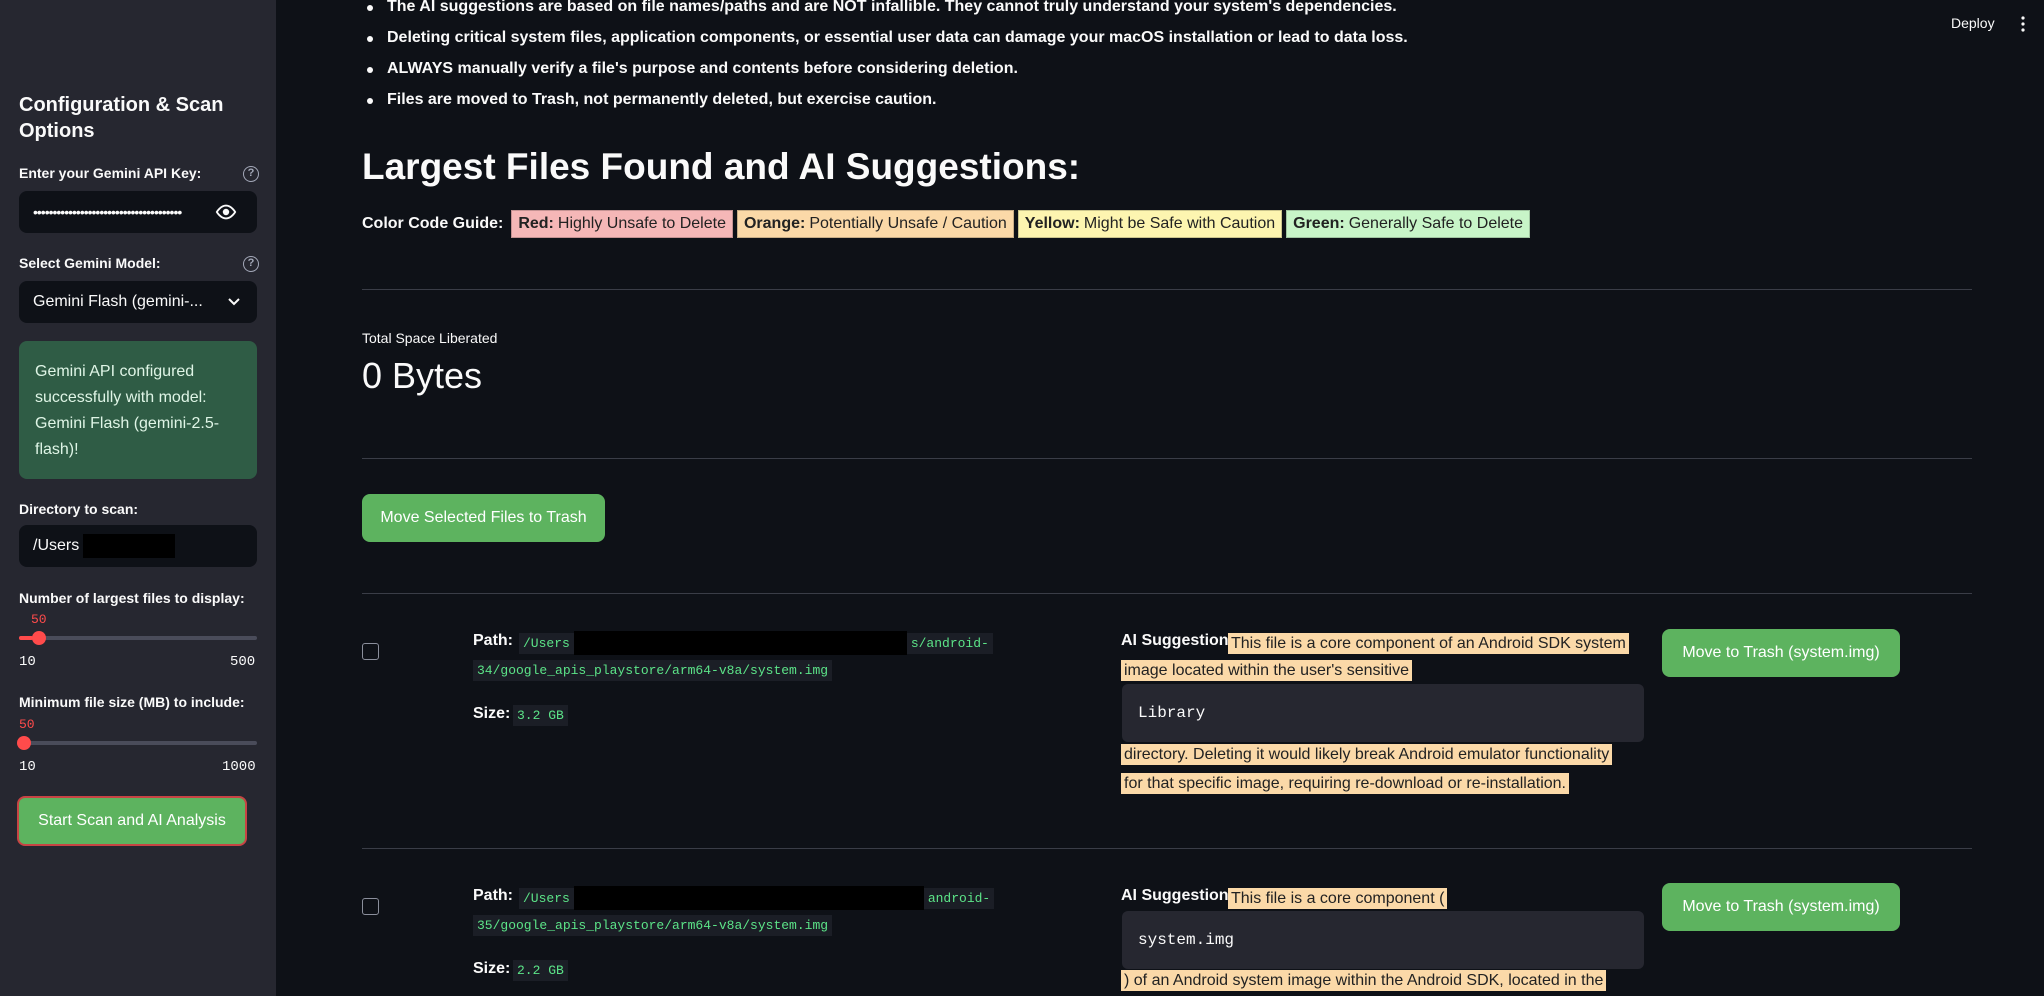 Image resolution: width=2044 pixels, height=996 pixels. I want to click on suggestion-code-block: Library, so click(1383, 713).